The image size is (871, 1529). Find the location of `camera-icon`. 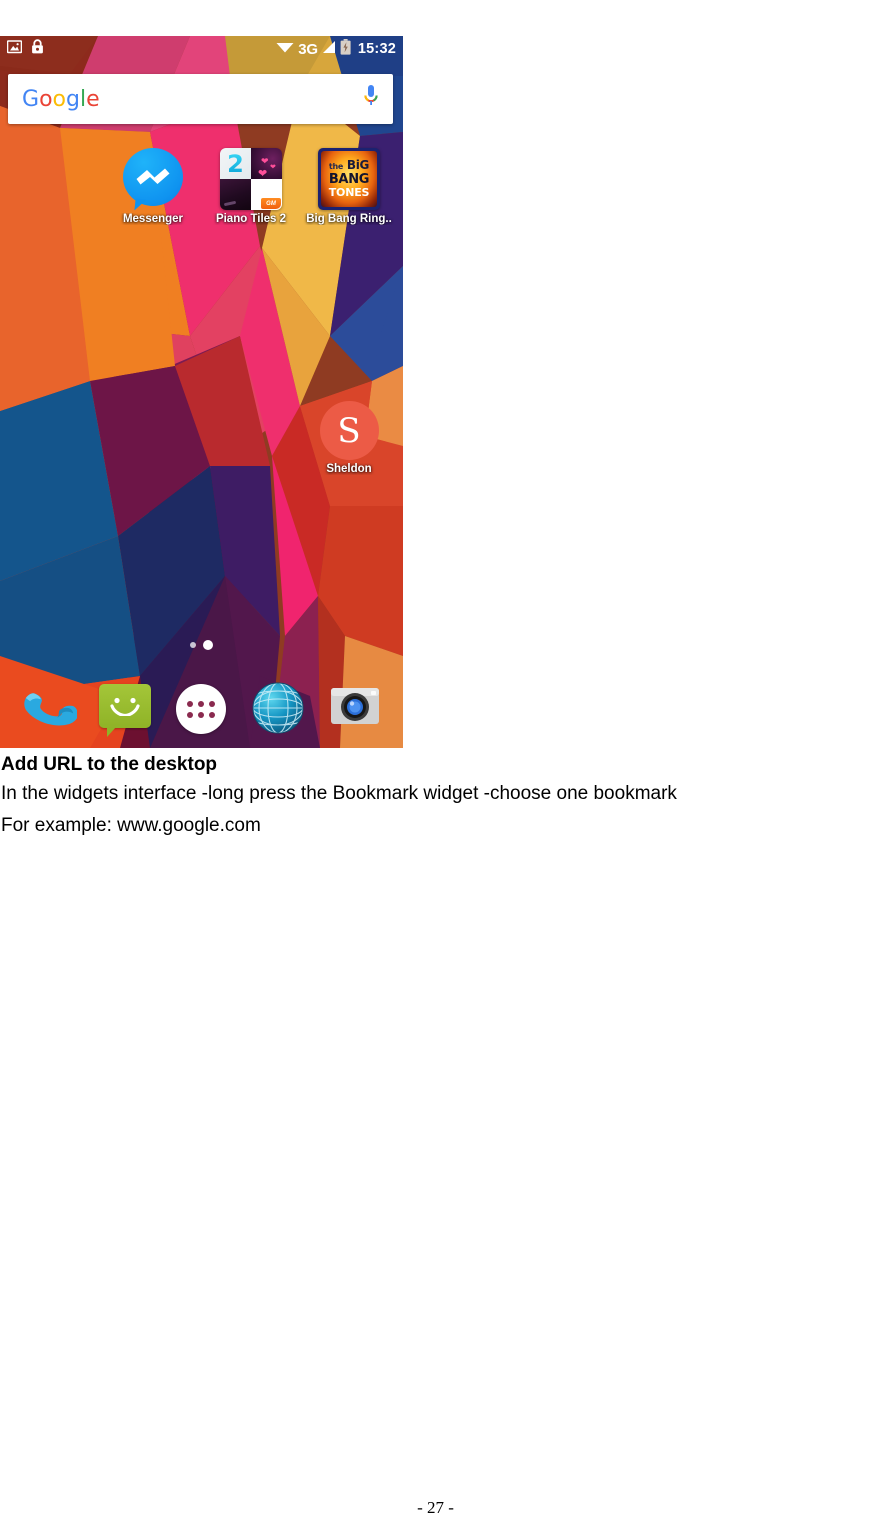

camera-icon is located at coordinates (355, 711).